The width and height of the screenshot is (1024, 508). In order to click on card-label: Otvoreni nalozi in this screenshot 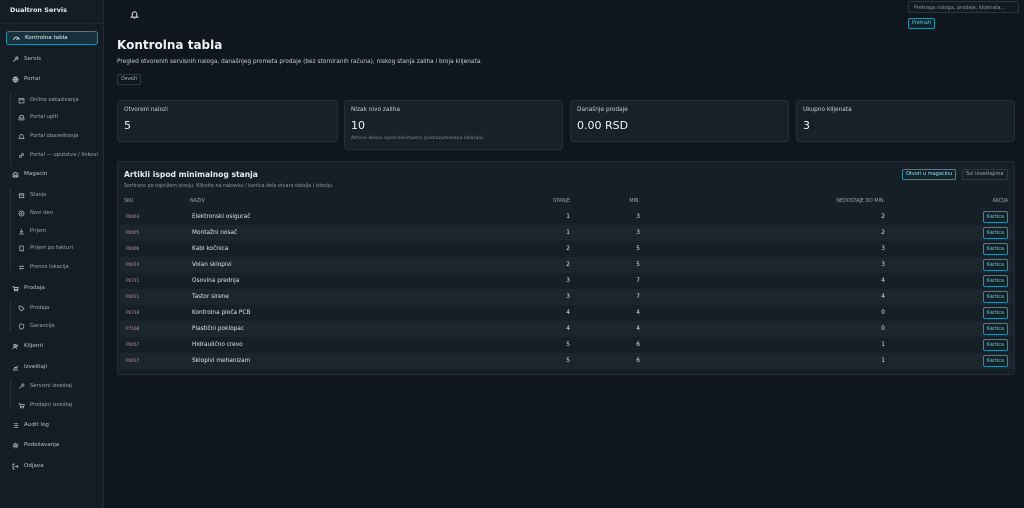, I will do `click(146, 110)`.